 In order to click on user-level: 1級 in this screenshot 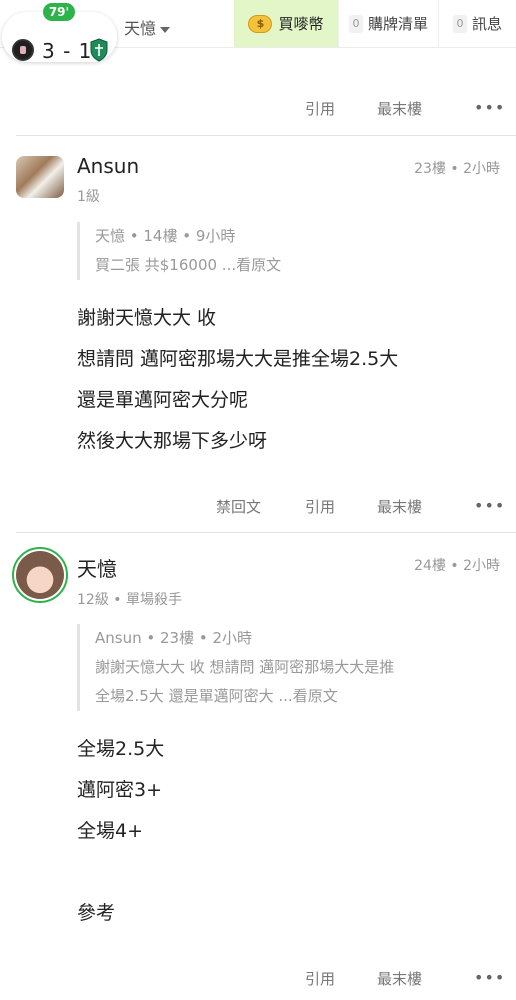, I will do `click(88, 197)`.